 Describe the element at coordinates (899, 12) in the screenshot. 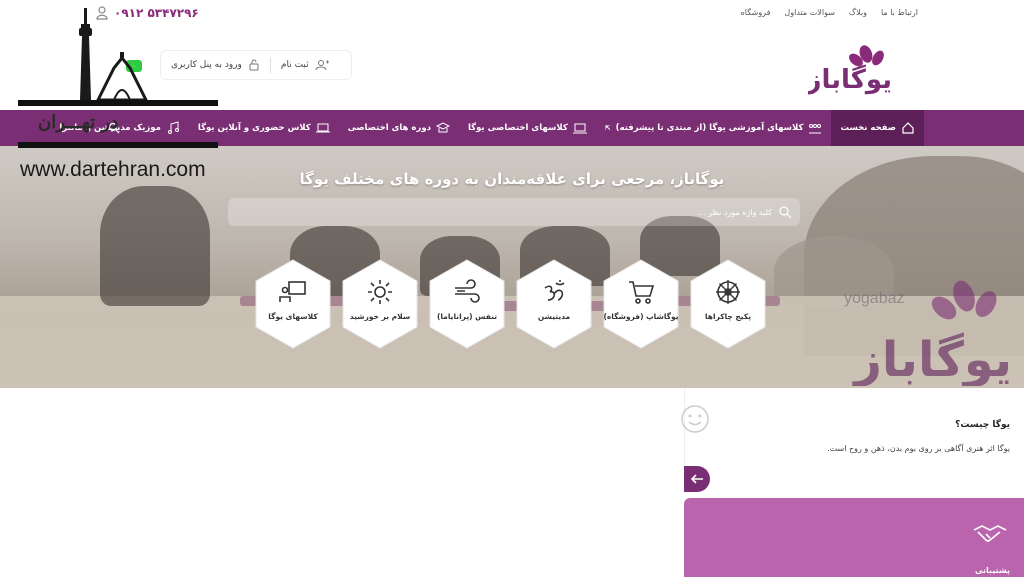

I see `top-link-contact: ارتباط با ما` at that location.